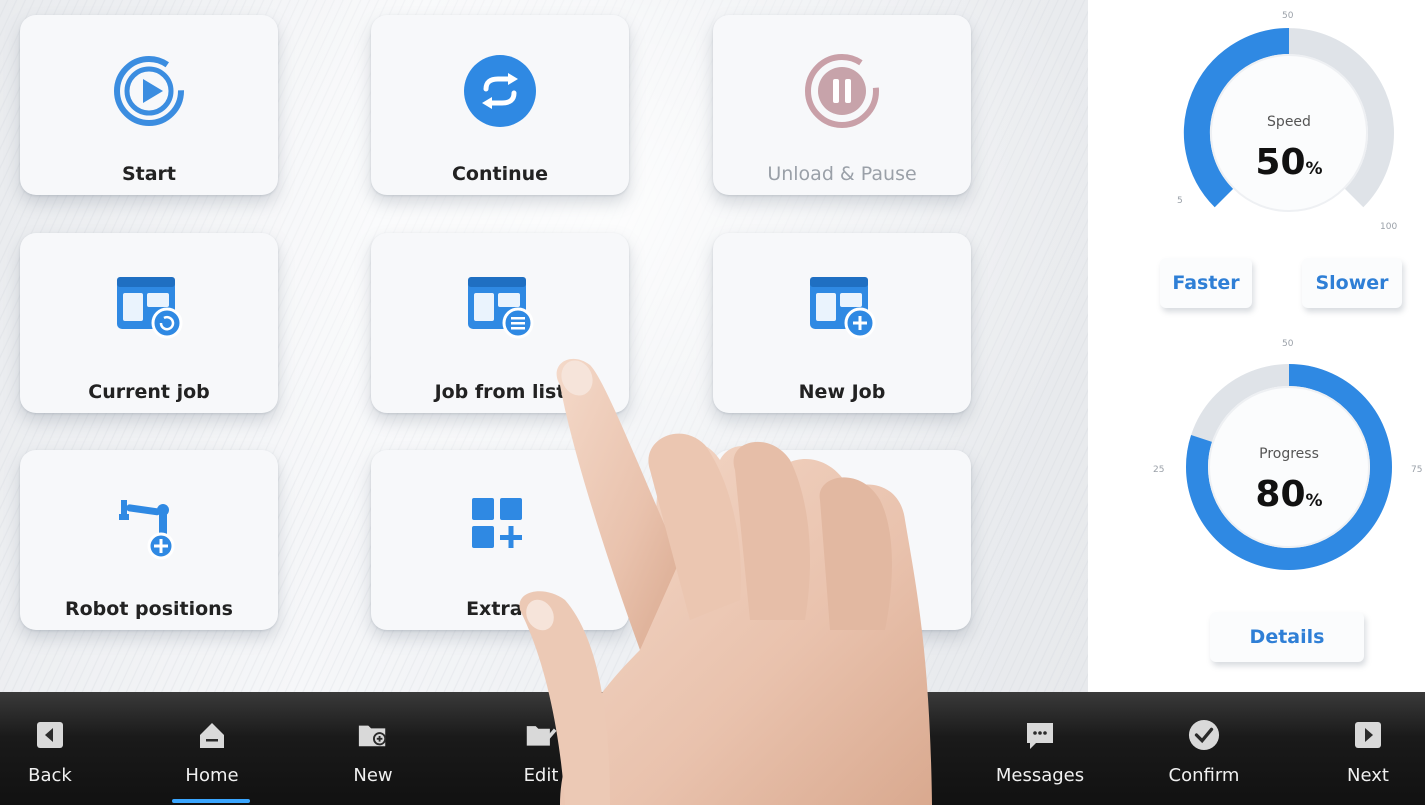 The height and width of the screenshot is (805, 1425). I want to click on pause-circle-icon, so click(842, 91).